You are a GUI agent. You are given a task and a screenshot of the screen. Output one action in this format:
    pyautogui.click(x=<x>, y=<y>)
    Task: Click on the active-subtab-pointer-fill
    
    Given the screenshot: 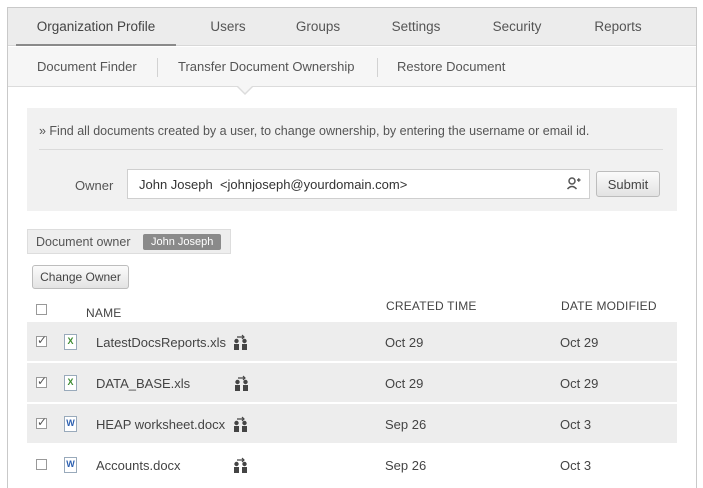 What is the action you would take?
    pyautogui.click(x=245, y=89)
    